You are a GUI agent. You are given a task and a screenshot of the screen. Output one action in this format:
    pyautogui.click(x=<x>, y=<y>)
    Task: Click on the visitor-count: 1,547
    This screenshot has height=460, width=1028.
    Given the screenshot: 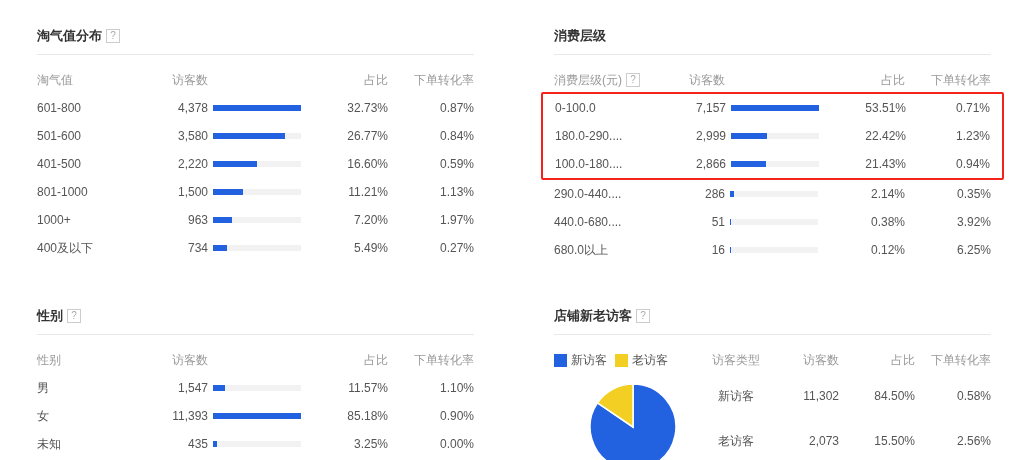 What is the action you would take?
    pyautogui.click(x=192, y=388)
    